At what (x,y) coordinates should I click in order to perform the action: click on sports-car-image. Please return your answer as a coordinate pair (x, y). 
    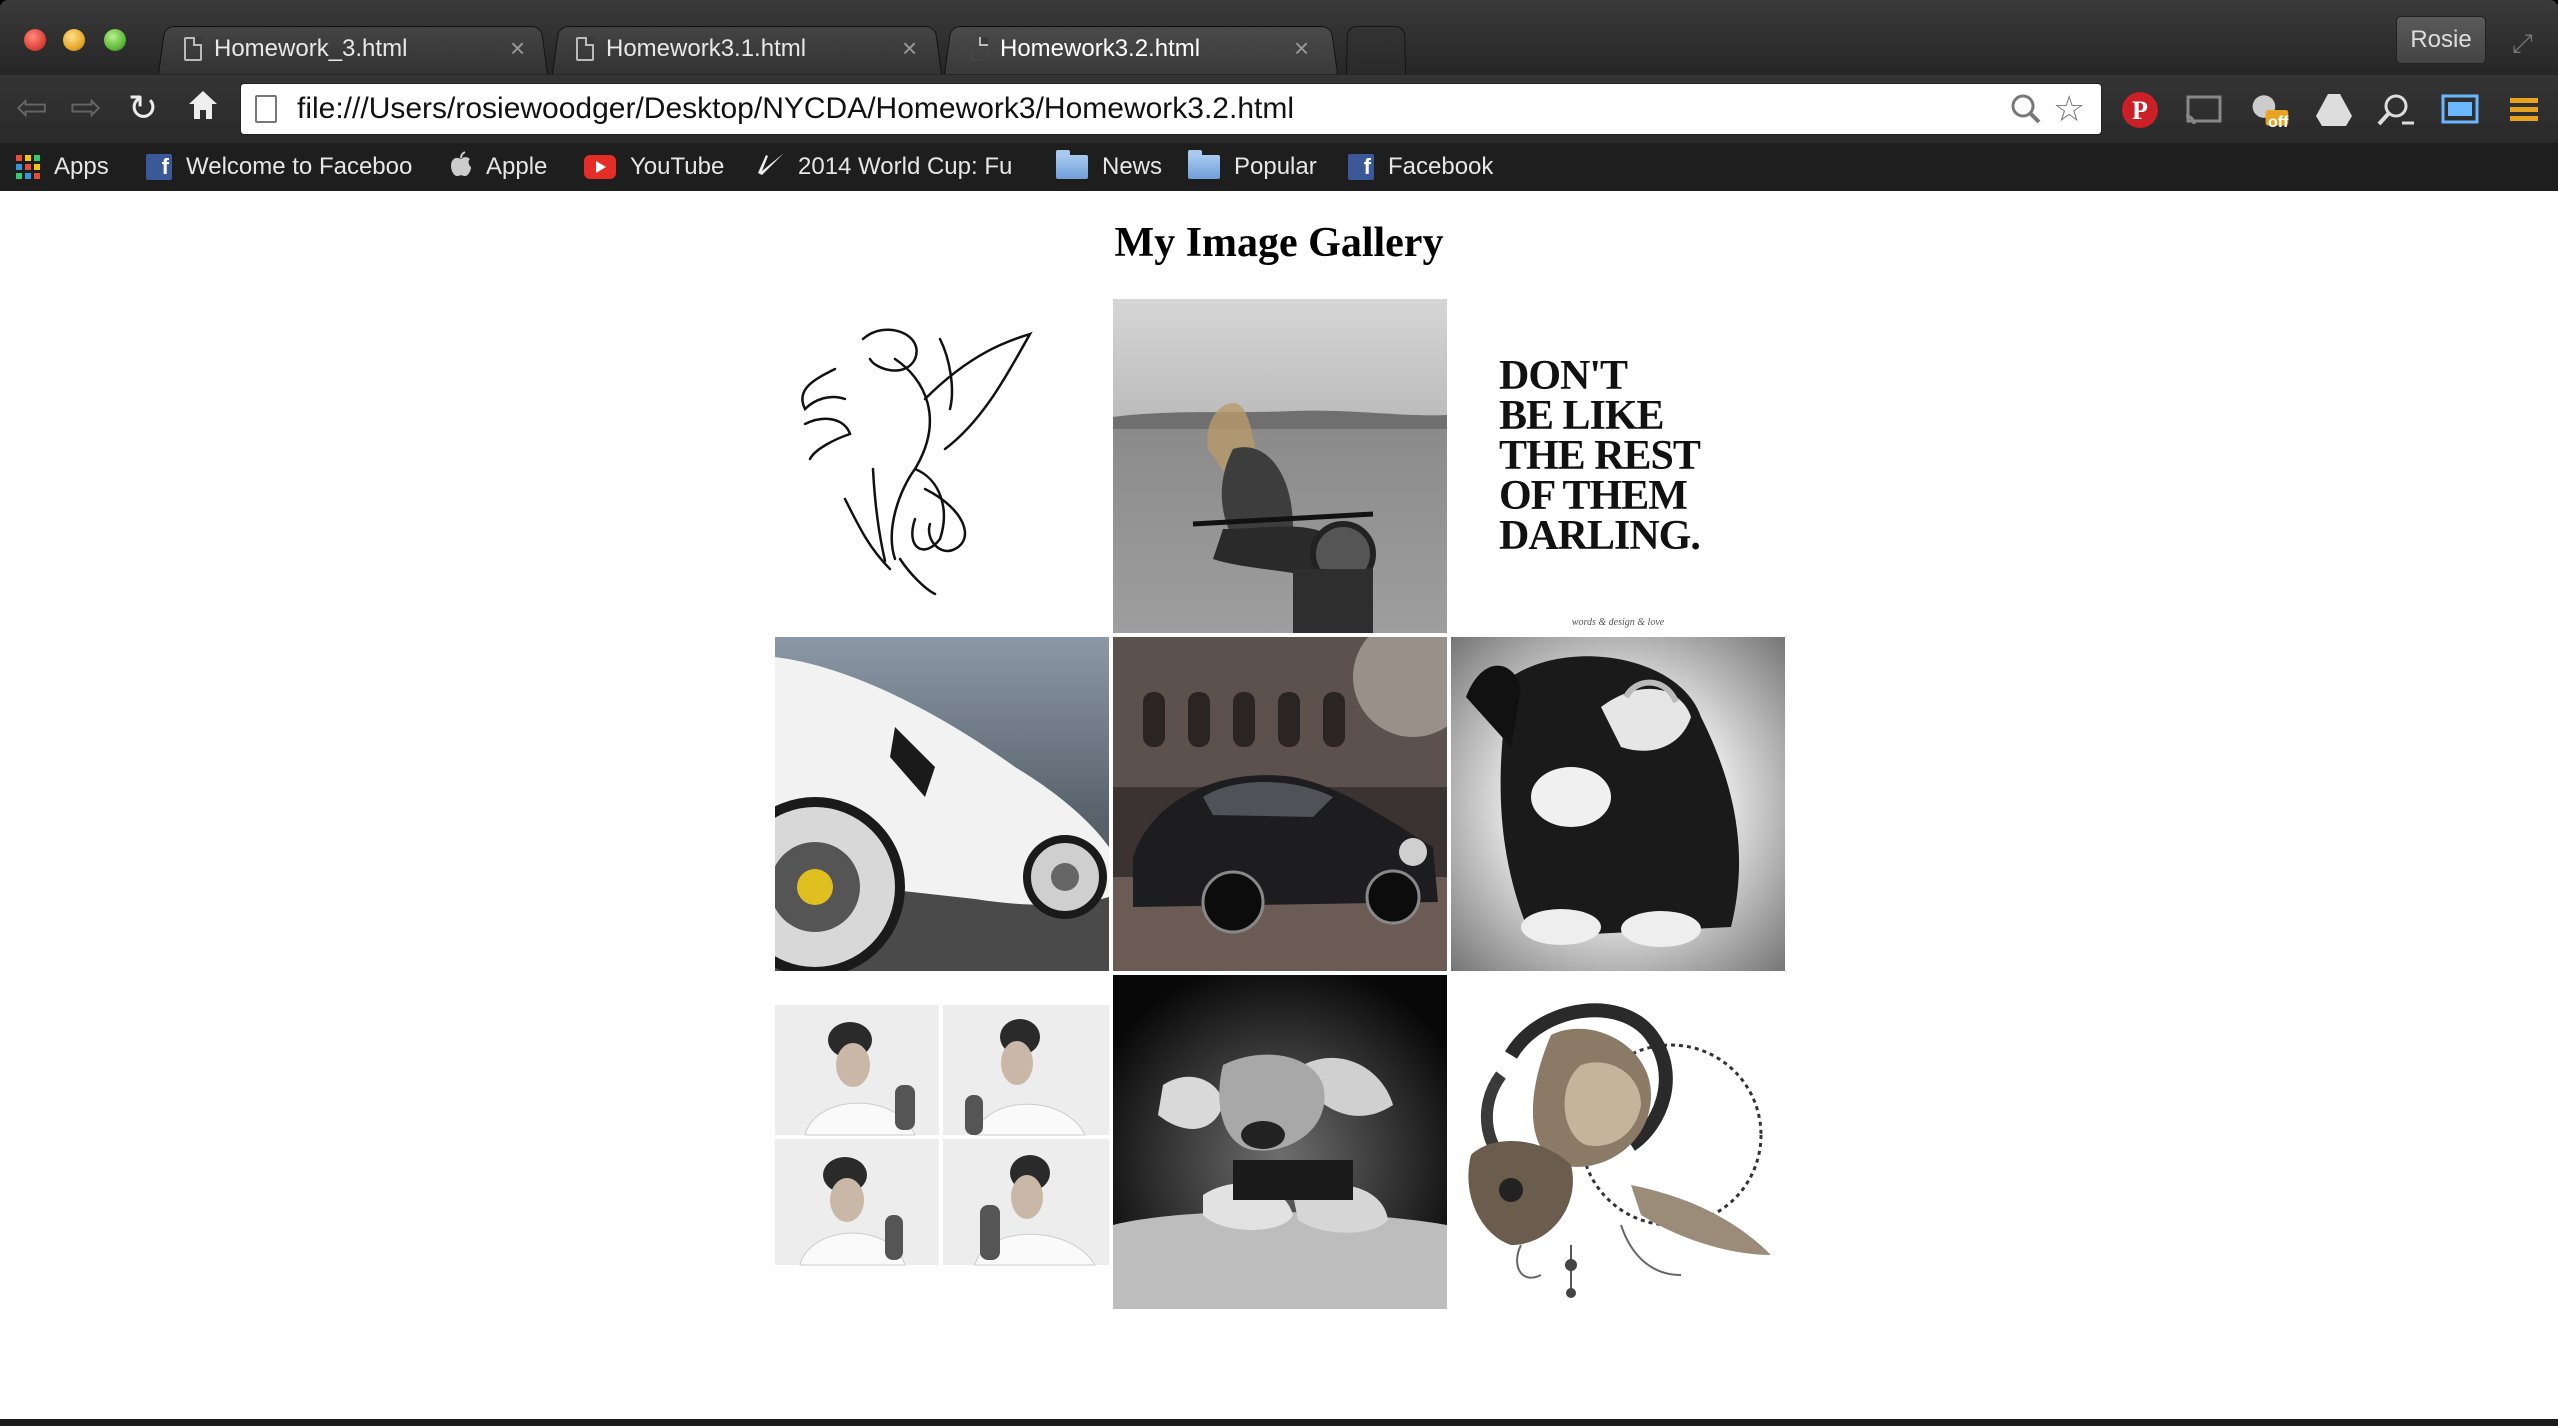
    Looking at the image, I should click on (942, 804).